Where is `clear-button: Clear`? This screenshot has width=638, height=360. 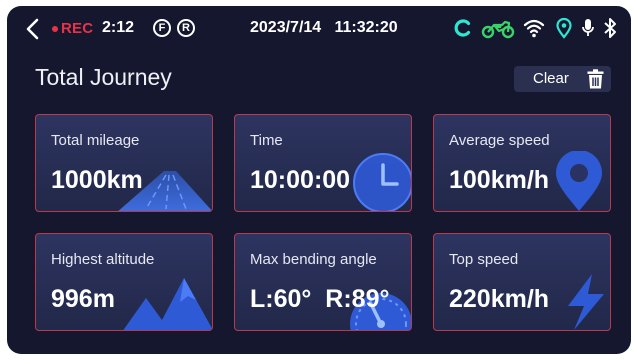
clear-button: Clear is located at coordinates (562, 79).